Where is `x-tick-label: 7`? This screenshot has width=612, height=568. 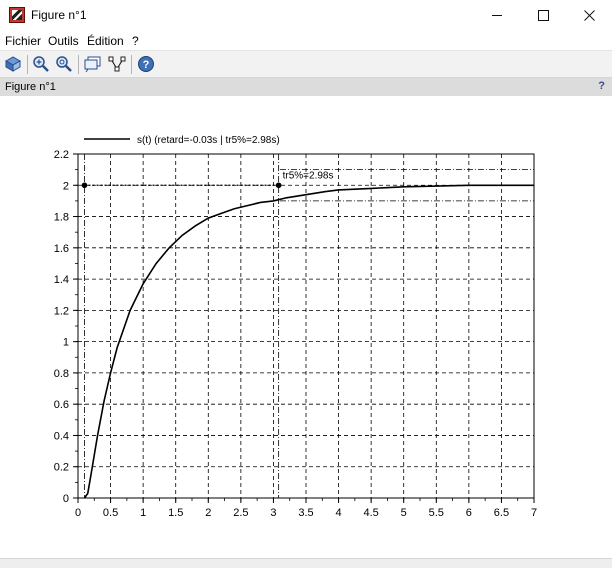
x-tick-label: 7 is located at coordinates (534, 513).